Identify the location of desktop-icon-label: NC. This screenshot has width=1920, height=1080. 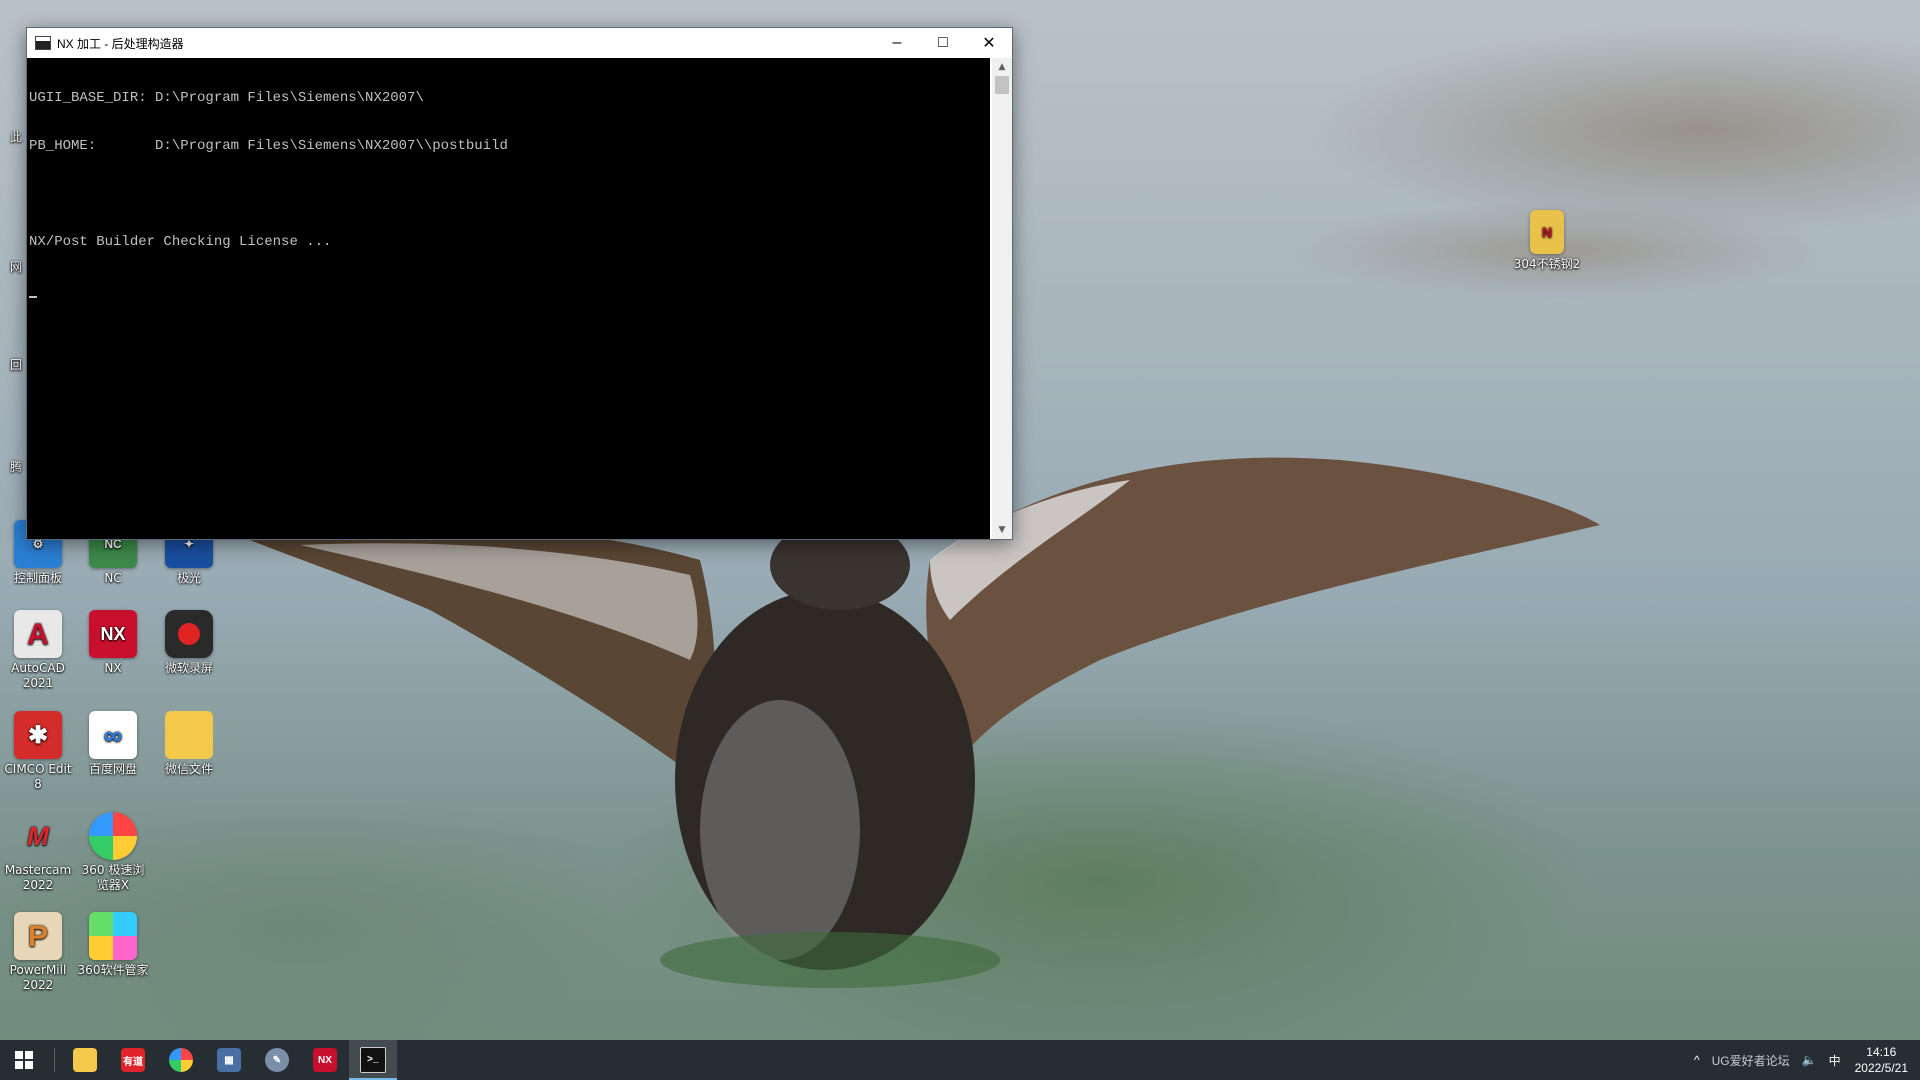
(113, 578).